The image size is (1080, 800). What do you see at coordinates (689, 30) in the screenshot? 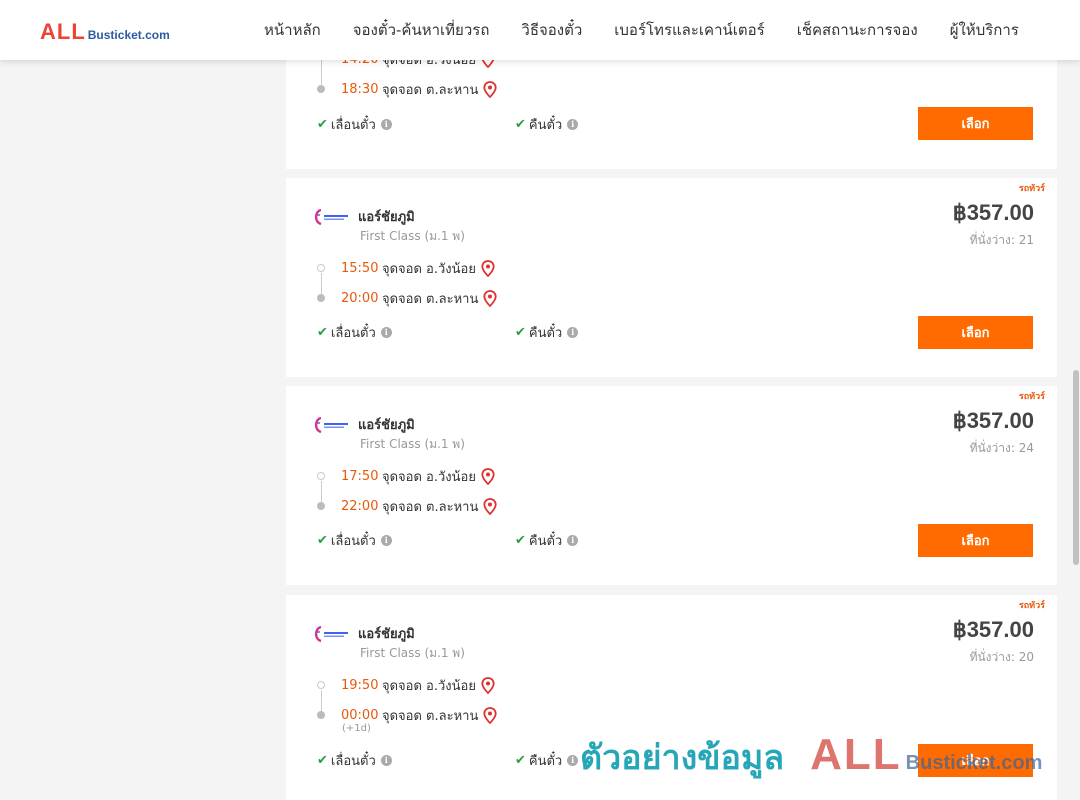
I see `nav-item-phone-counters: เบอร์โทรและเคาน์เตอร์` at bounding box center [689, 30].